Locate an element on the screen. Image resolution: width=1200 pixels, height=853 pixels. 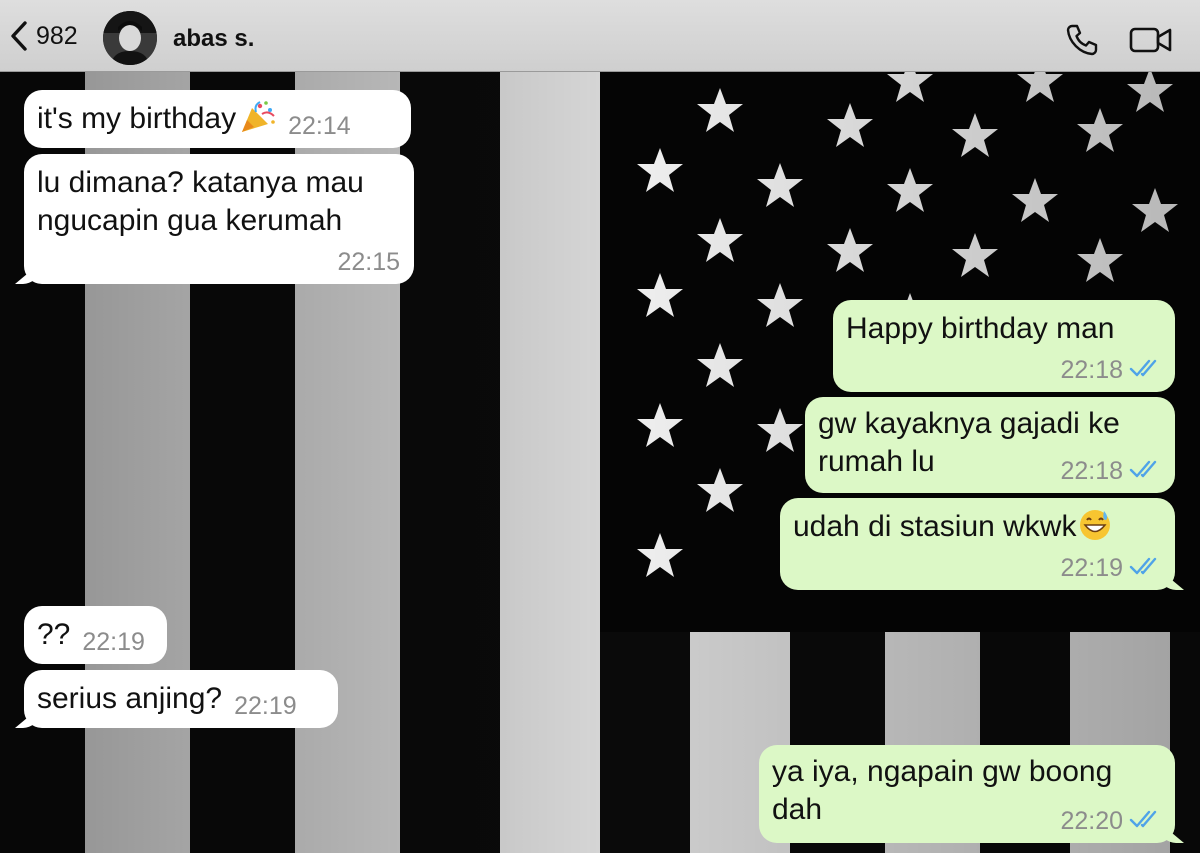
grinning-face-with-sweat-icon is located at coordinates (1095, 530).